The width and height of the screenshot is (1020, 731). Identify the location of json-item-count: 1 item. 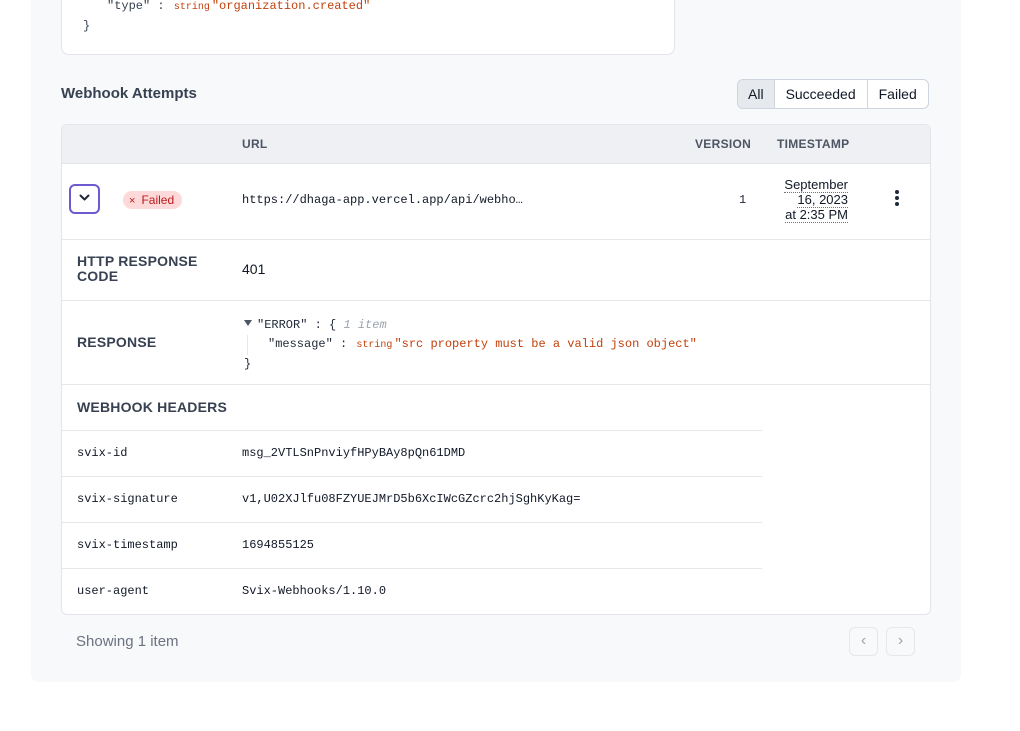
(365, 325).